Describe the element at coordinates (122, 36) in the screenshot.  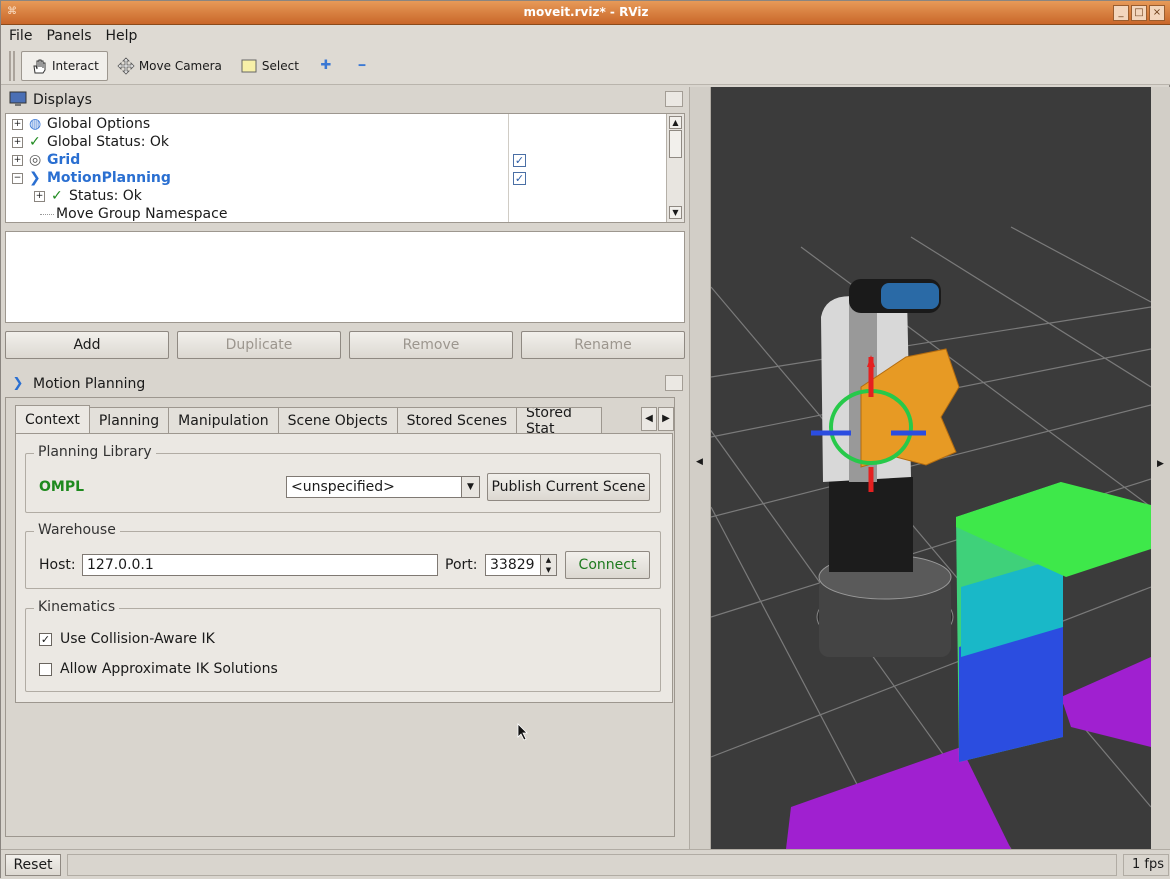
I see `menu-help: Help` at that location.